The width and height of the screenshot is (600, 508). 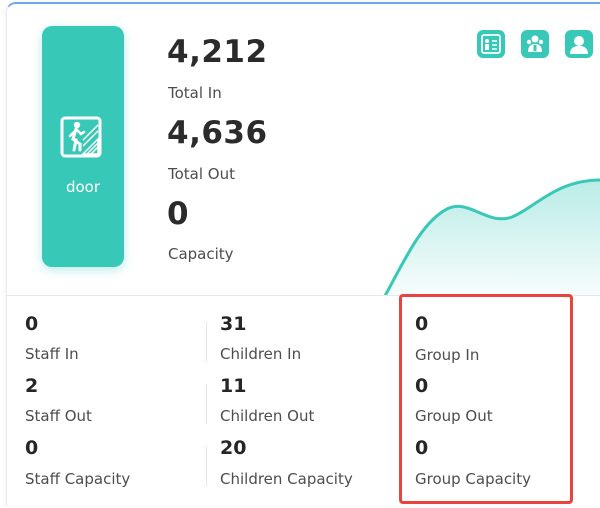 I want to click on children-capacity-label: Children Capacity, so click(x=286, y=479).